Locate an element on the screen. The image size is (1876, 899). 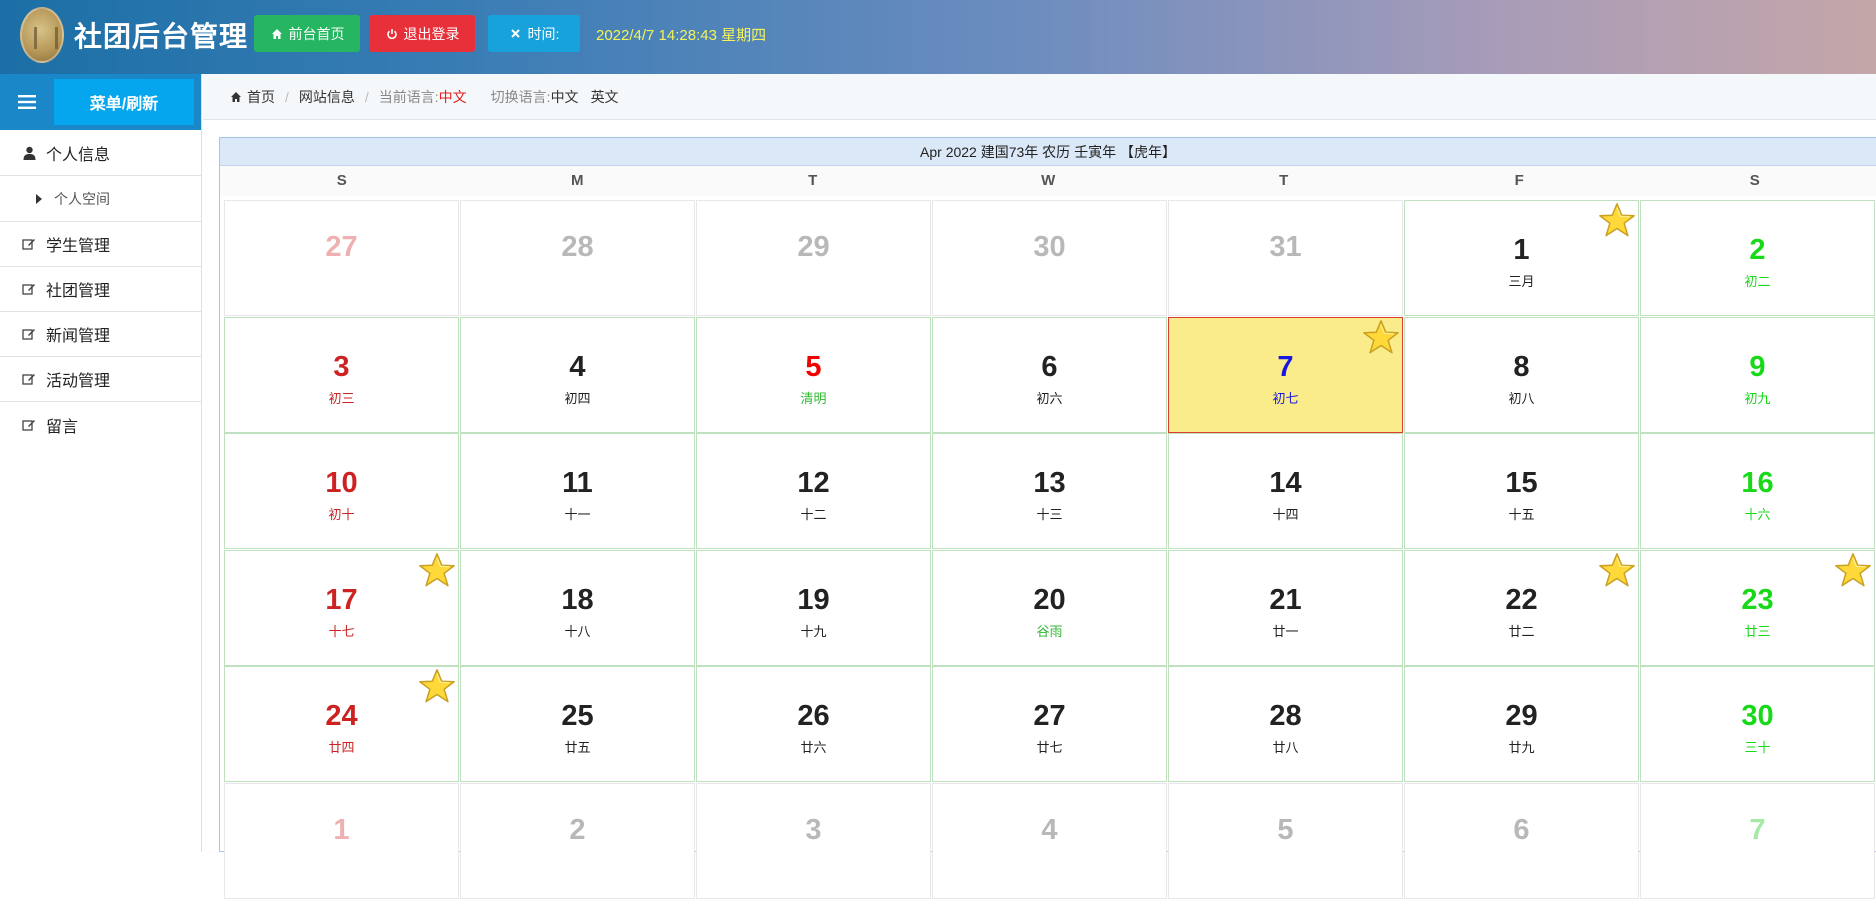
lunar-date: 十九 is located at coordinates (813, 631).